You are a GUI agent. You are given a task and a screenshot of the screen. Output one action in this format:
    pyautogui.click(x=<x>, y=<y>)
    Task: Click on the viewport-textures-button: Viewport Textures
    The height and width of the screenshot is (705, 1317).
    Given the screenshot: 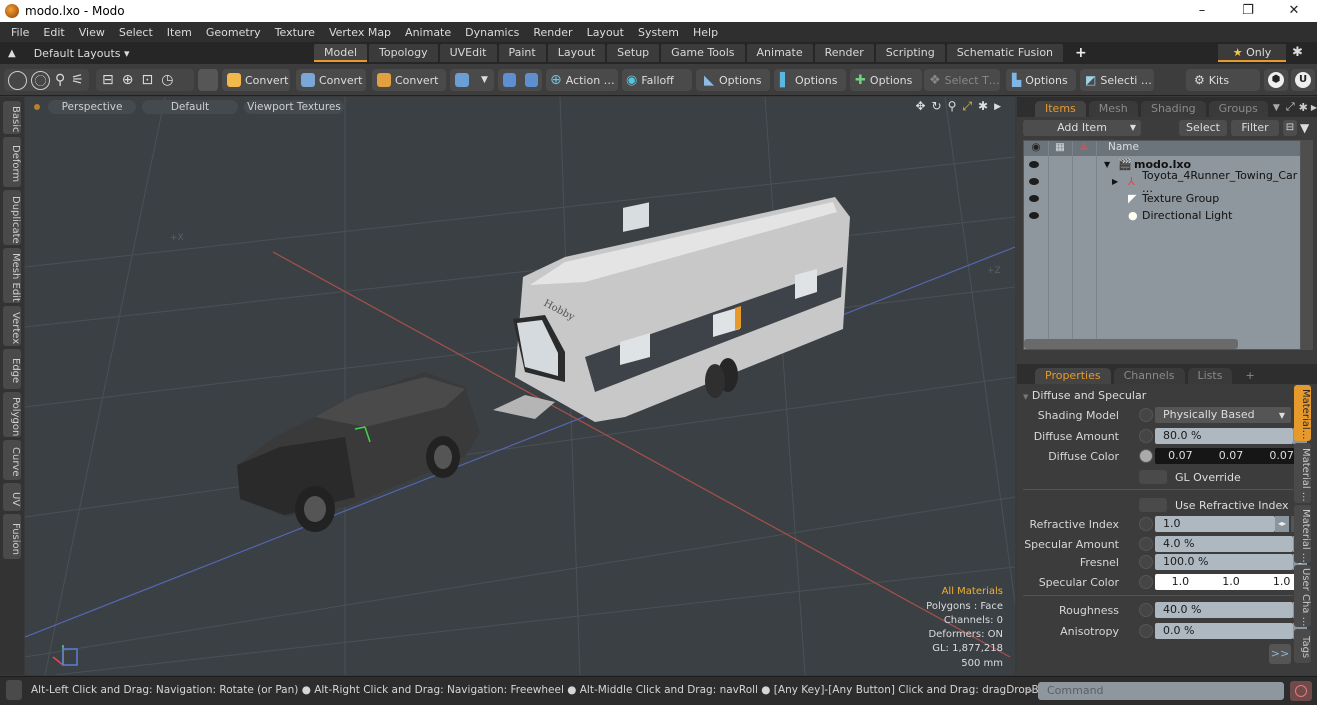 What is the action you would take?
    pyautogui.click(x=294, y=107)
    